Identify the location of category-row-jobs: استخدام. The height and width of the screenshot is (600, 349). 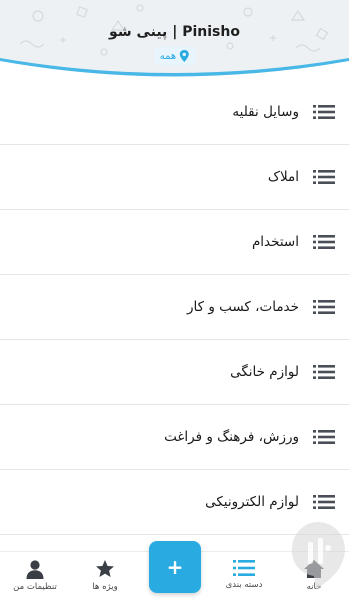
(174, 242).